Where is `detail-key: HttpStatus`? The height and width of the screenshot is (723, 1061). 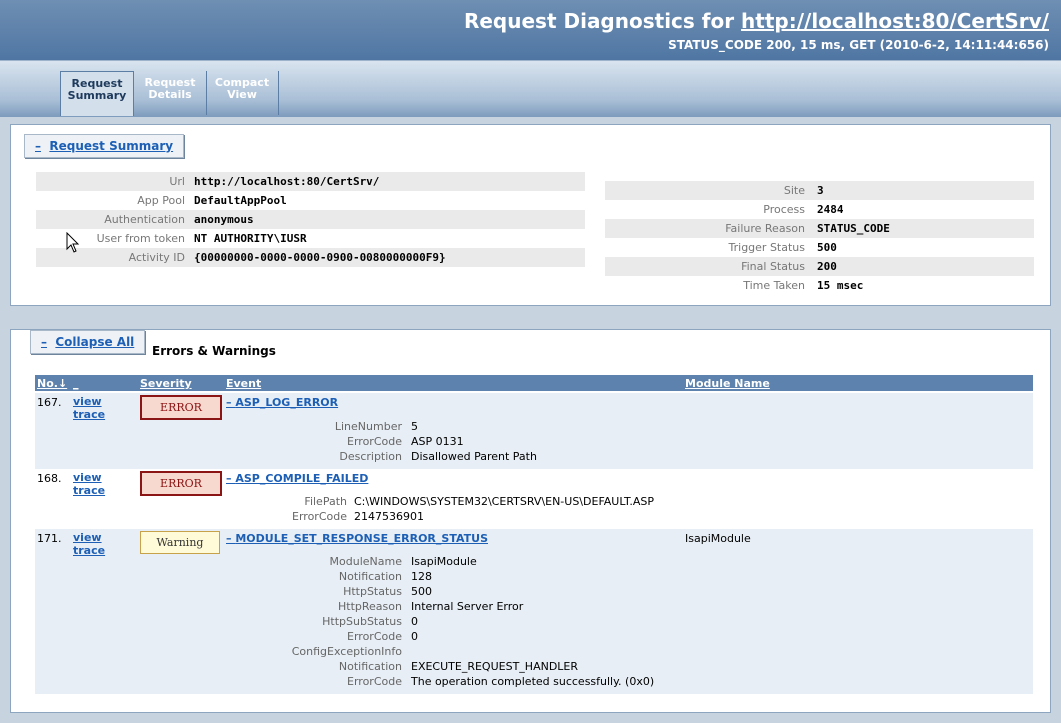
detail-key: HttpStatus is located at coordinates (372, 591).